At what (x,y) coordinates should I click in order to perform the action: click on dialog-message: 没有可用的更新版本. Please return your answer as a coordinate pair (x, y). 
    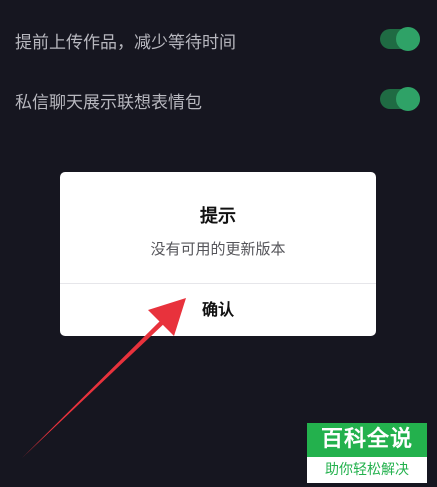
    Looking at the image, I should click on (218, 249).